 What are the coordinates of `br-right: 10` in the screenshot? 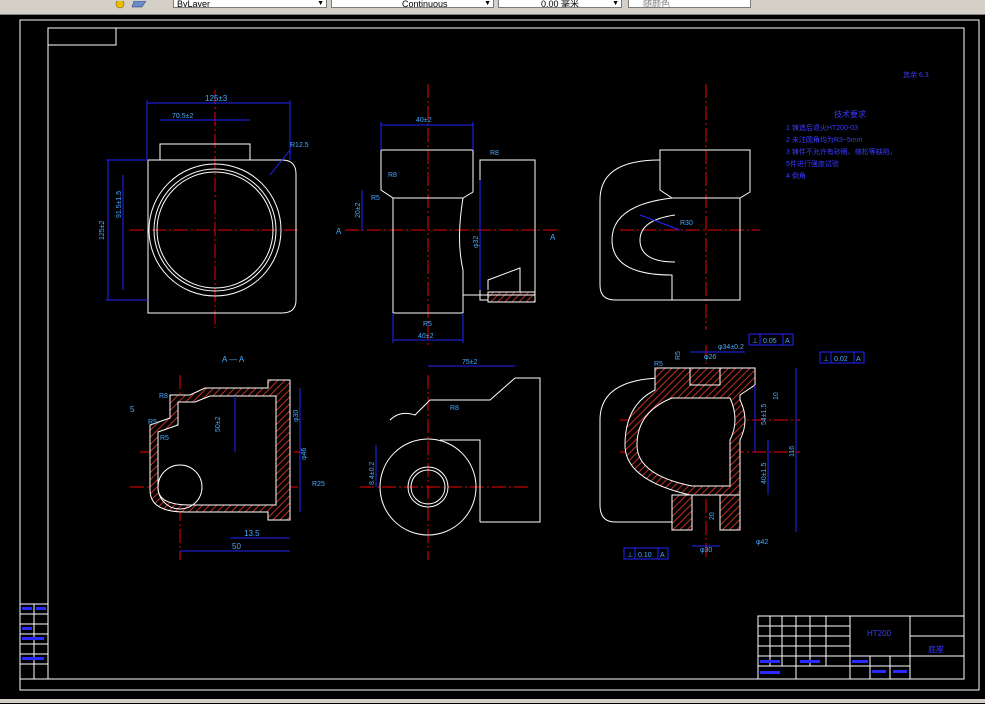 It's located at (776, 396).